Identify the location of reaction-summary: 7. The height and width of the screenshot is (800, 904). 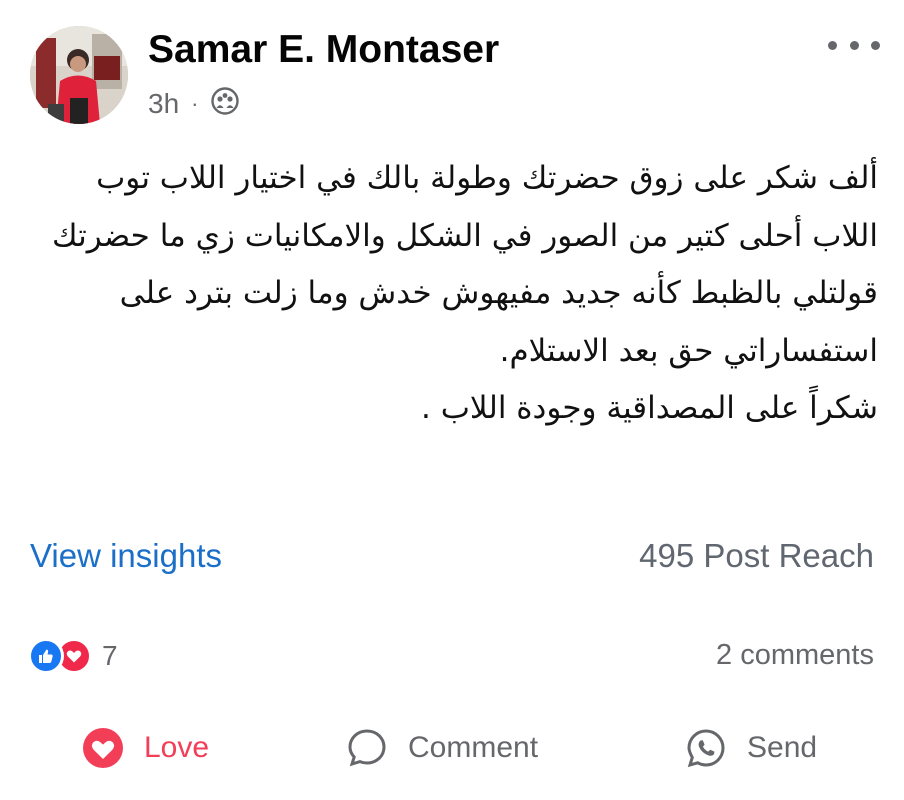
(73, 656).